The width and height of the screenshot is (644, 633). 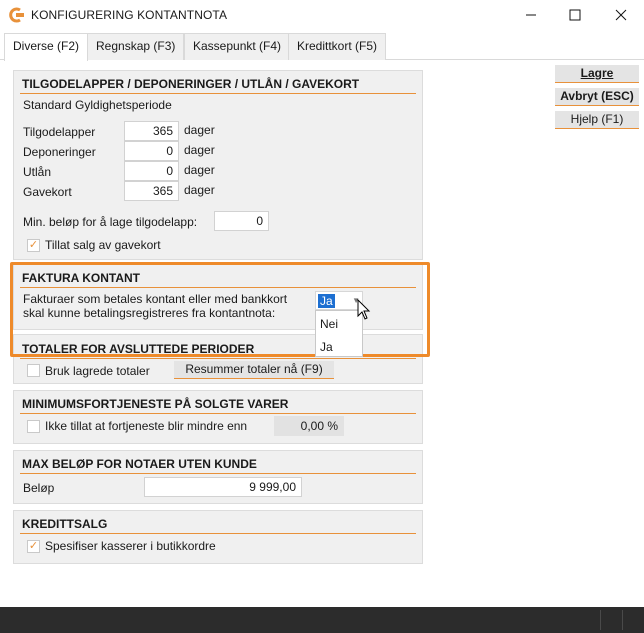 What do you see at coordinates (130, 546) in the screenshot?
I see `specify-cashier-label: Spesifiser kasserer i butikkordre` at bounding box center [130, 546].